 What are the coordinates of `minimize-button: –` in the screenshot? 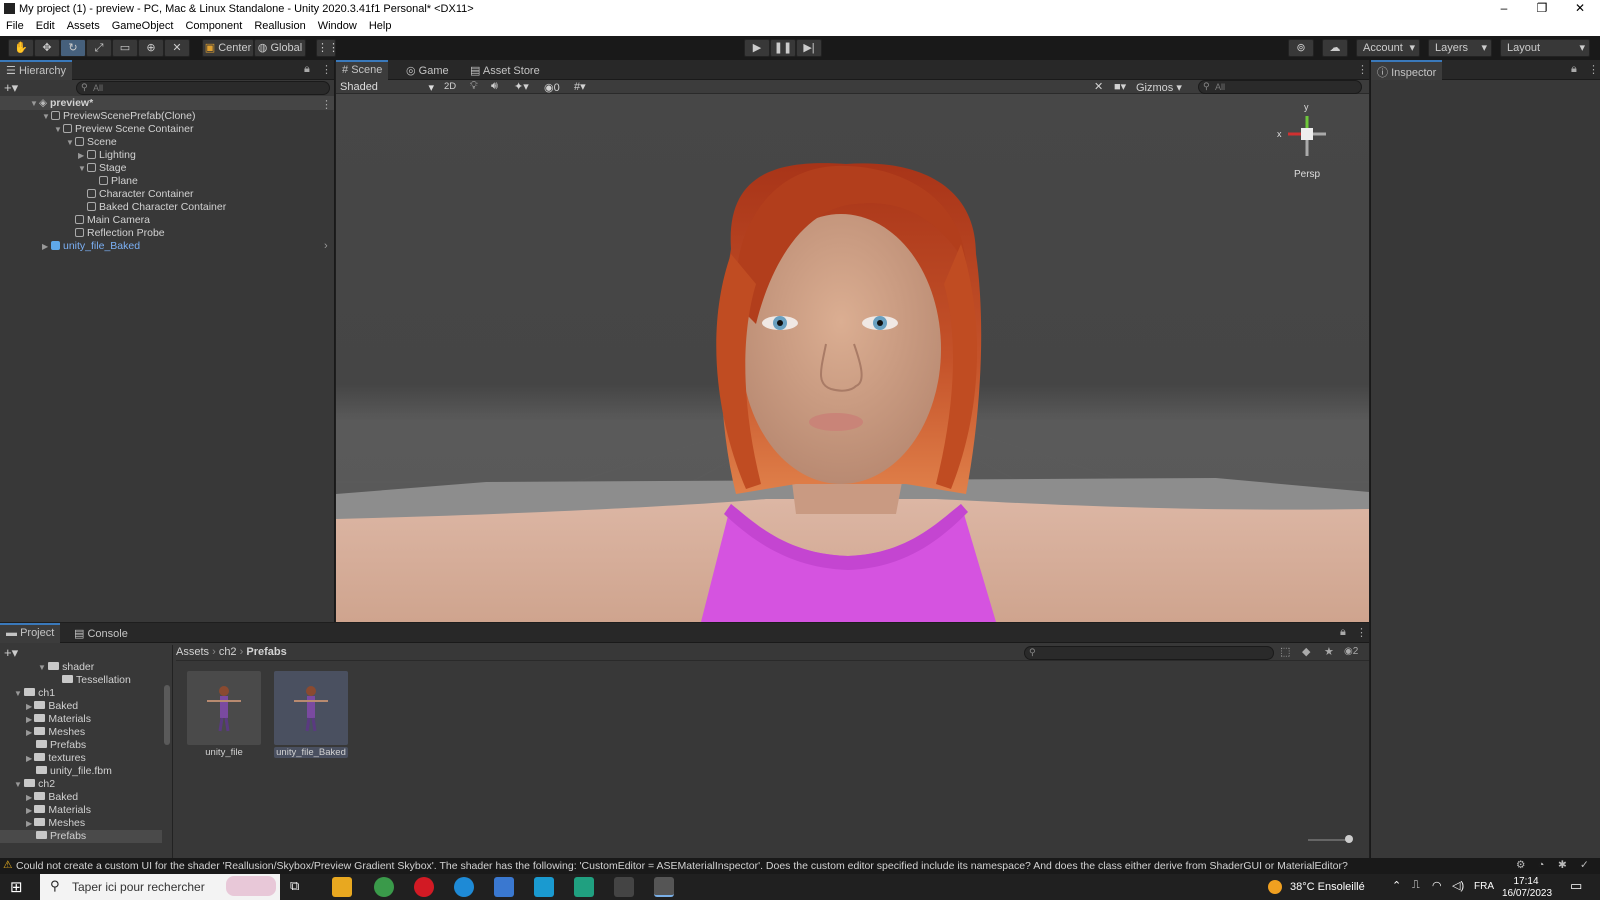 It's located at (1504, 9).